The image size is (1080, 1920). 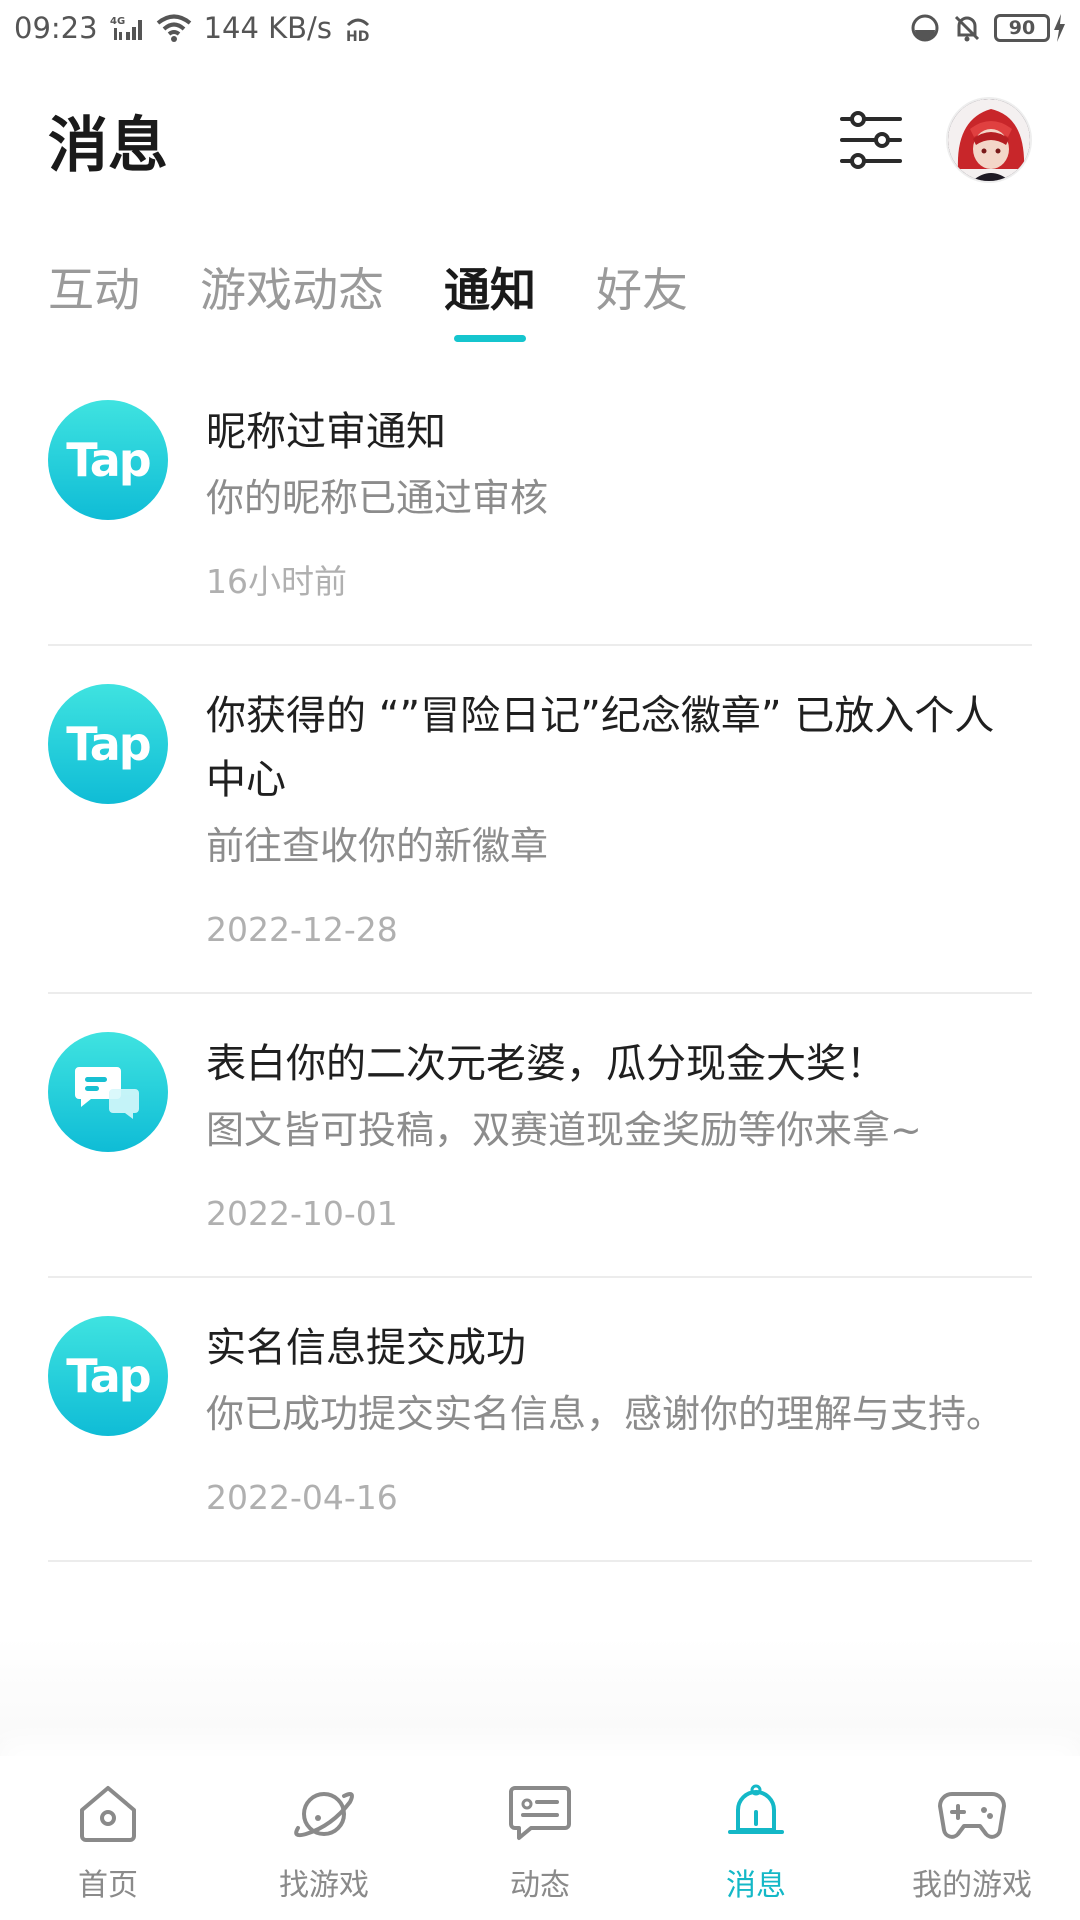 What do you see at coordinates (540, 1696) in the screenshot?
I see `scroll-fade` at bounding box center [540, 1696].